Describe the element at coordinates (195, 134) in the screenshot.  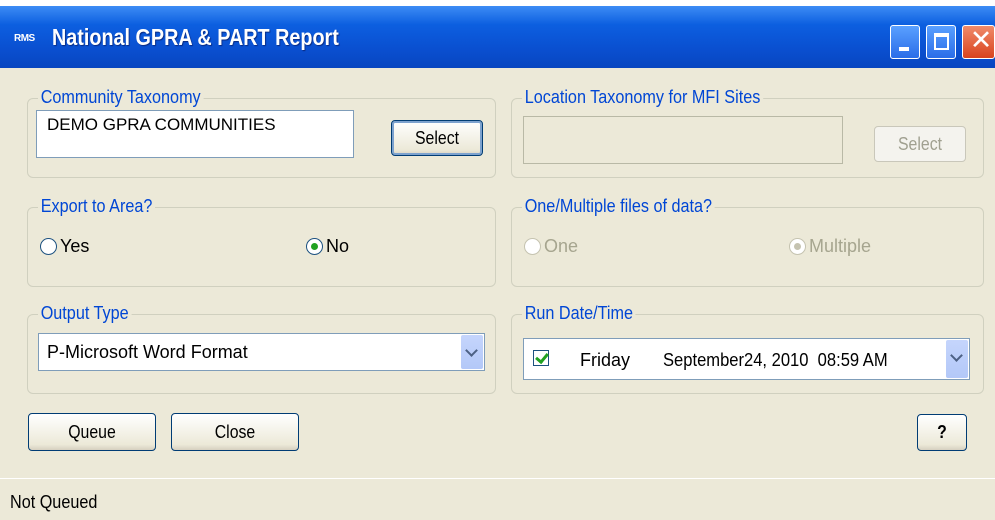
I see `community-taxonomy-field: DEMO GPRA COMMUNITIES` at that location.